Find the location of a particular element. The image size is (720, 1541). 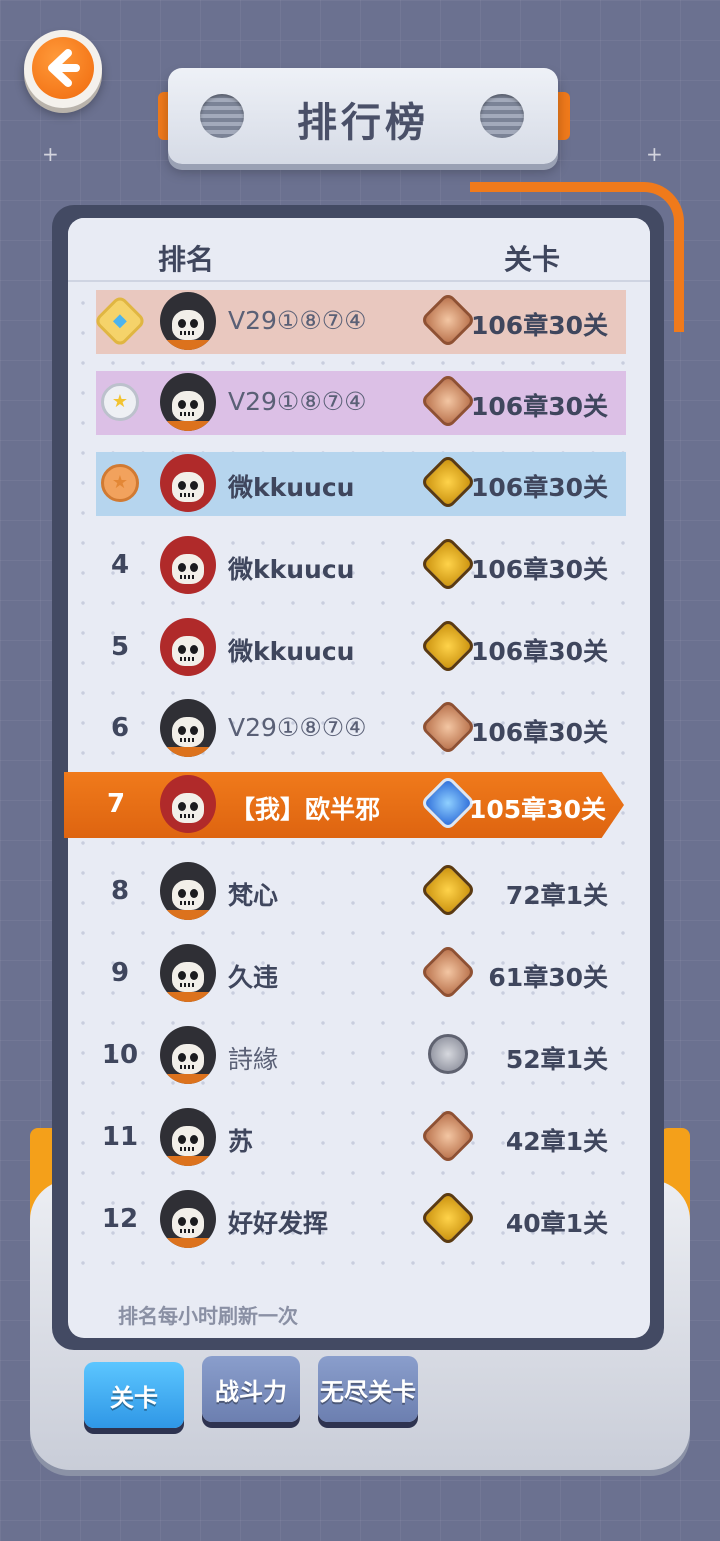

player-name: 詩緣 is located at coordinates (253, 1059).